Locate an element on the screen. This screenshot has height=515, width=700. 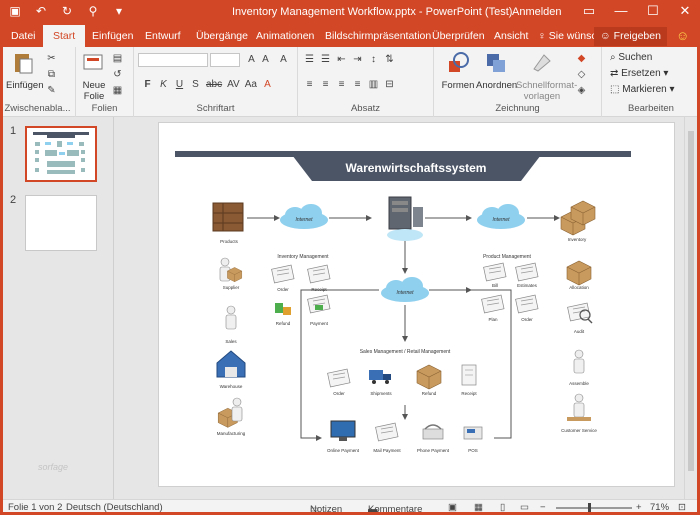
assemble-label: Assemble is located at coordinates (579, 383).